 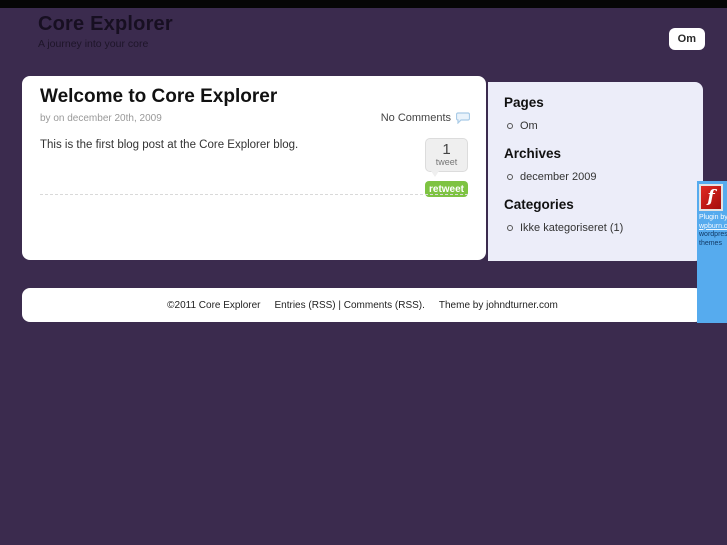 I want to click on wpburn-plugin-widget: f Plugin by wpburn.com wordpress themes, so click(x=712, y=252).